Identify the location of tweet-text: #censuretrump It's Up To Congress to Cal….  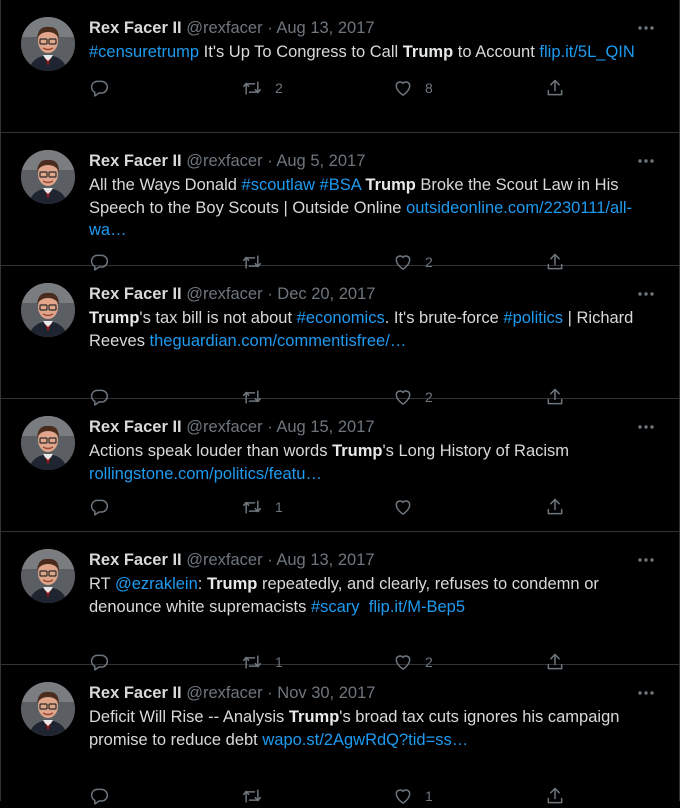
(373, 52).